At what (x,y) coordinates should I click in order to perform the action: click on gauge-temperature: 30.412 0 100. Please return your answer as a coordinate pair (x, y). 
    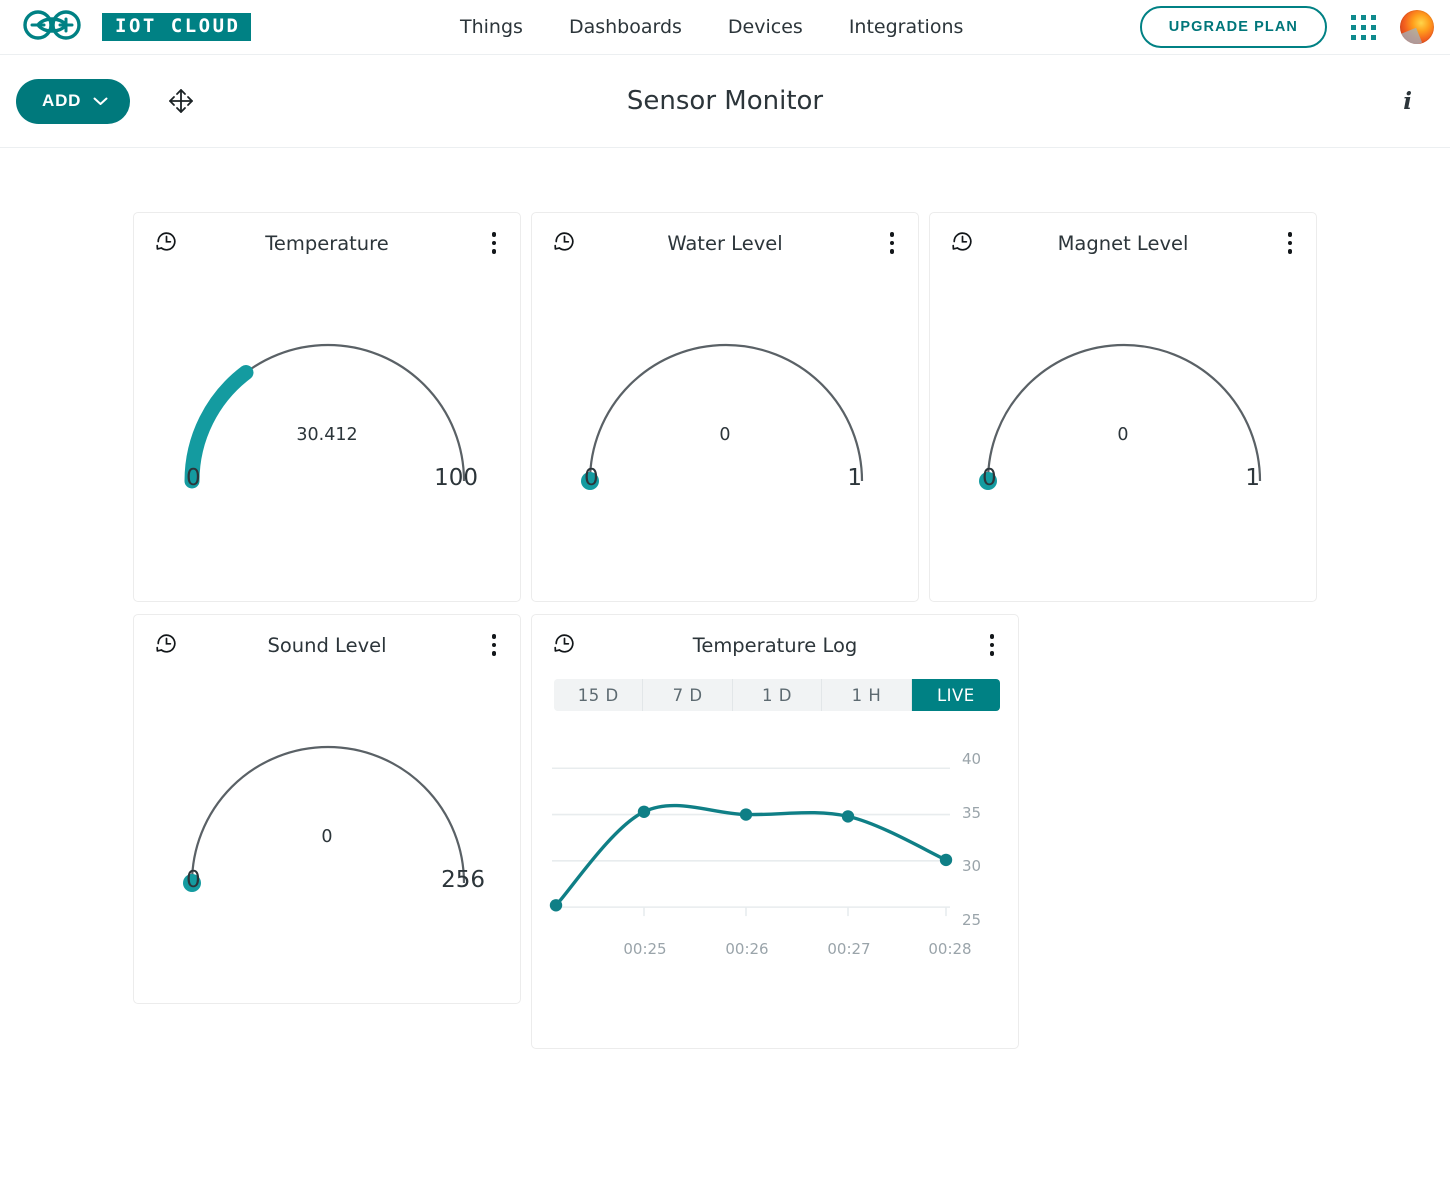
    Looking at the image, I should click on (327, 423).